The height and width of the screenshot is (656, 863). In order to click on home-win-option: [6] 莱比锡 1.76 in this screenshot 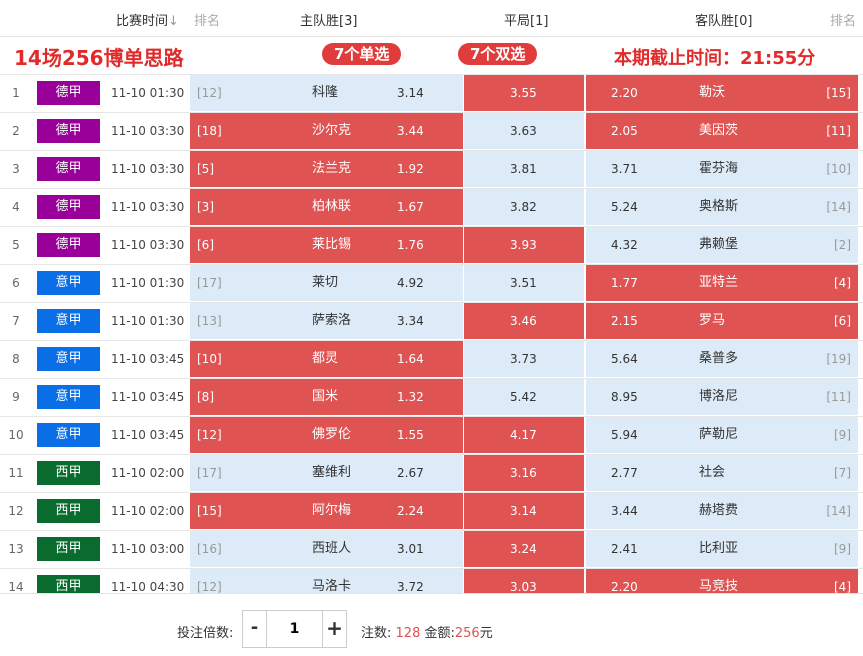, I will do `click(326, 245)`.